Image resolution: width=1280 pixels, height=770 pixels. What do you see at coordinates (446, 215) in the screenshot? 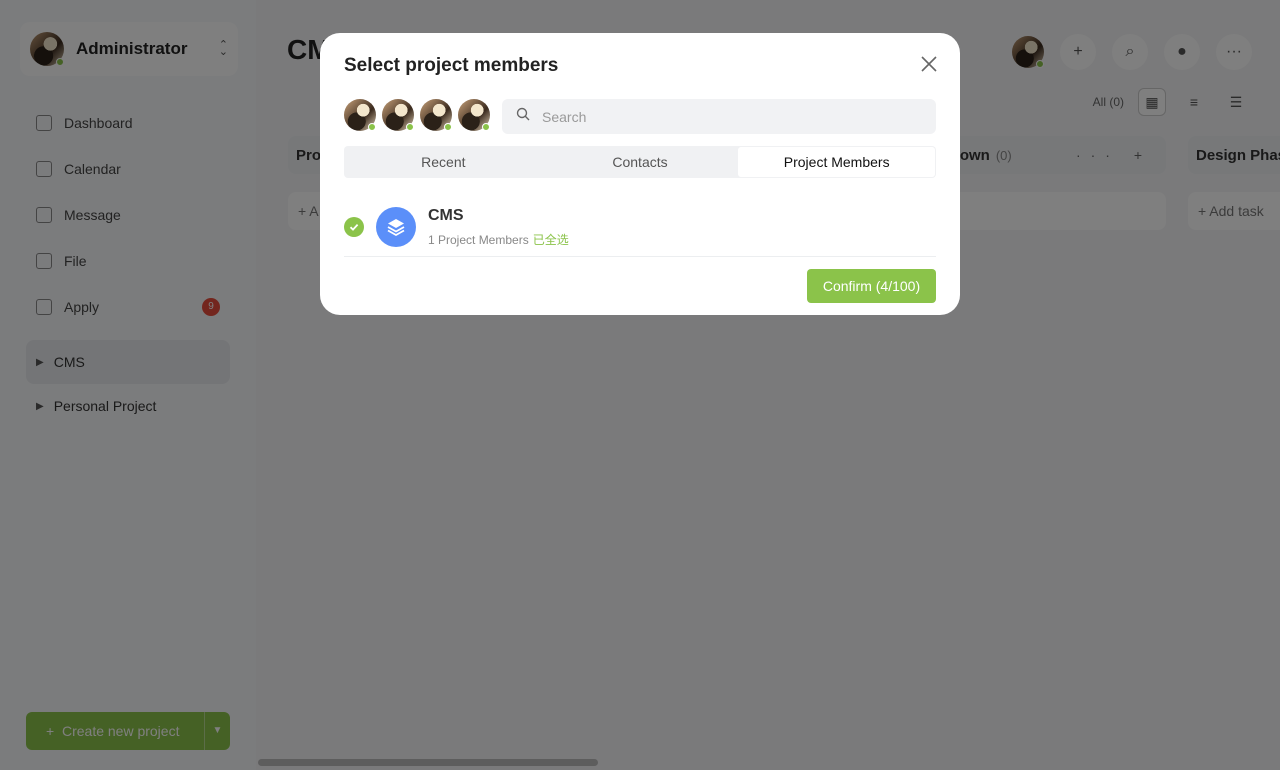
I see `member-name: CMS` at bounding box center [446, 215].